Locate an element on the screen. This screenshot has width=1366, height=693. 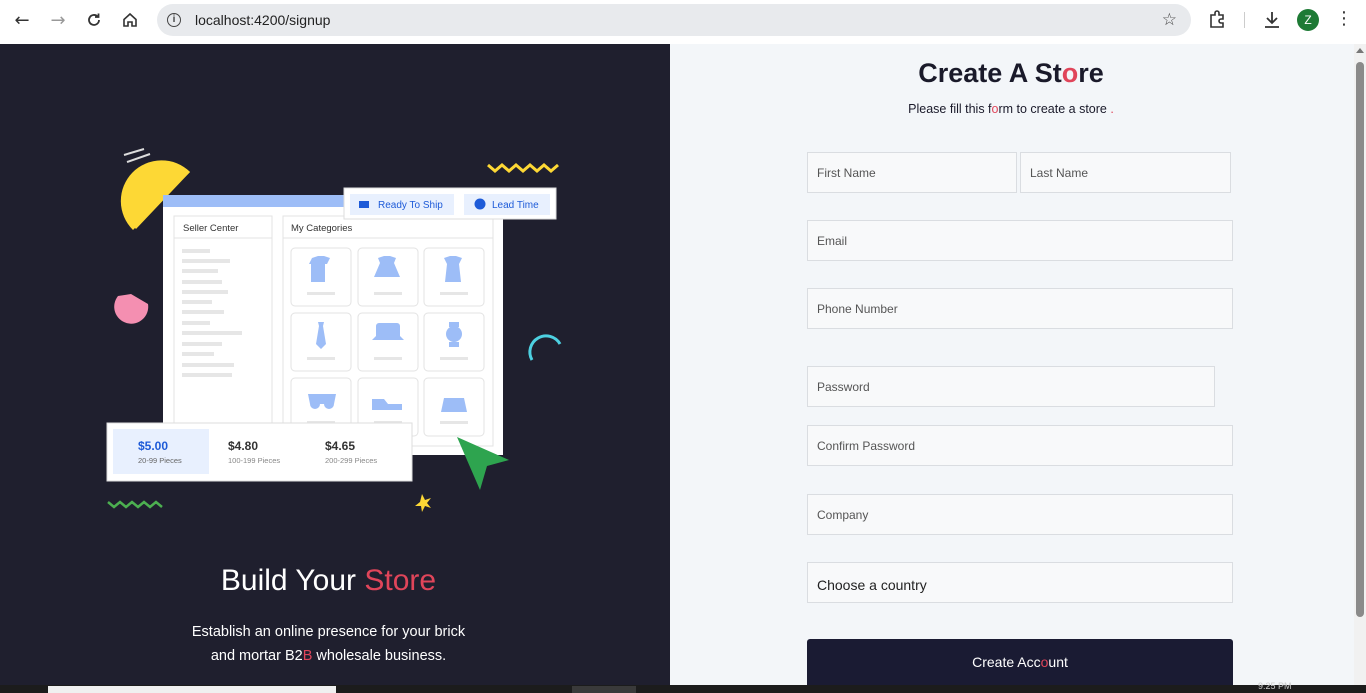
taskbar-app is located at coordinates (604, 689).